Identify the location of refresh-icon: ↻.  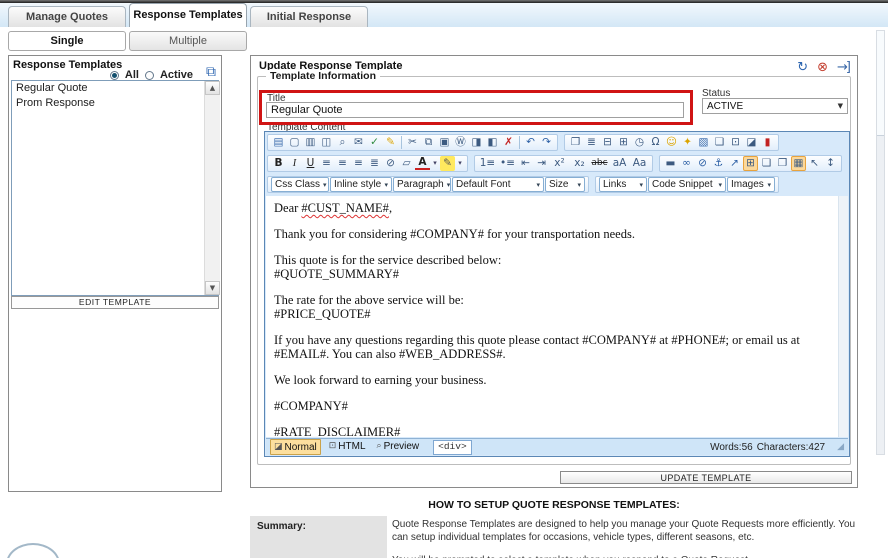
(802, 67).